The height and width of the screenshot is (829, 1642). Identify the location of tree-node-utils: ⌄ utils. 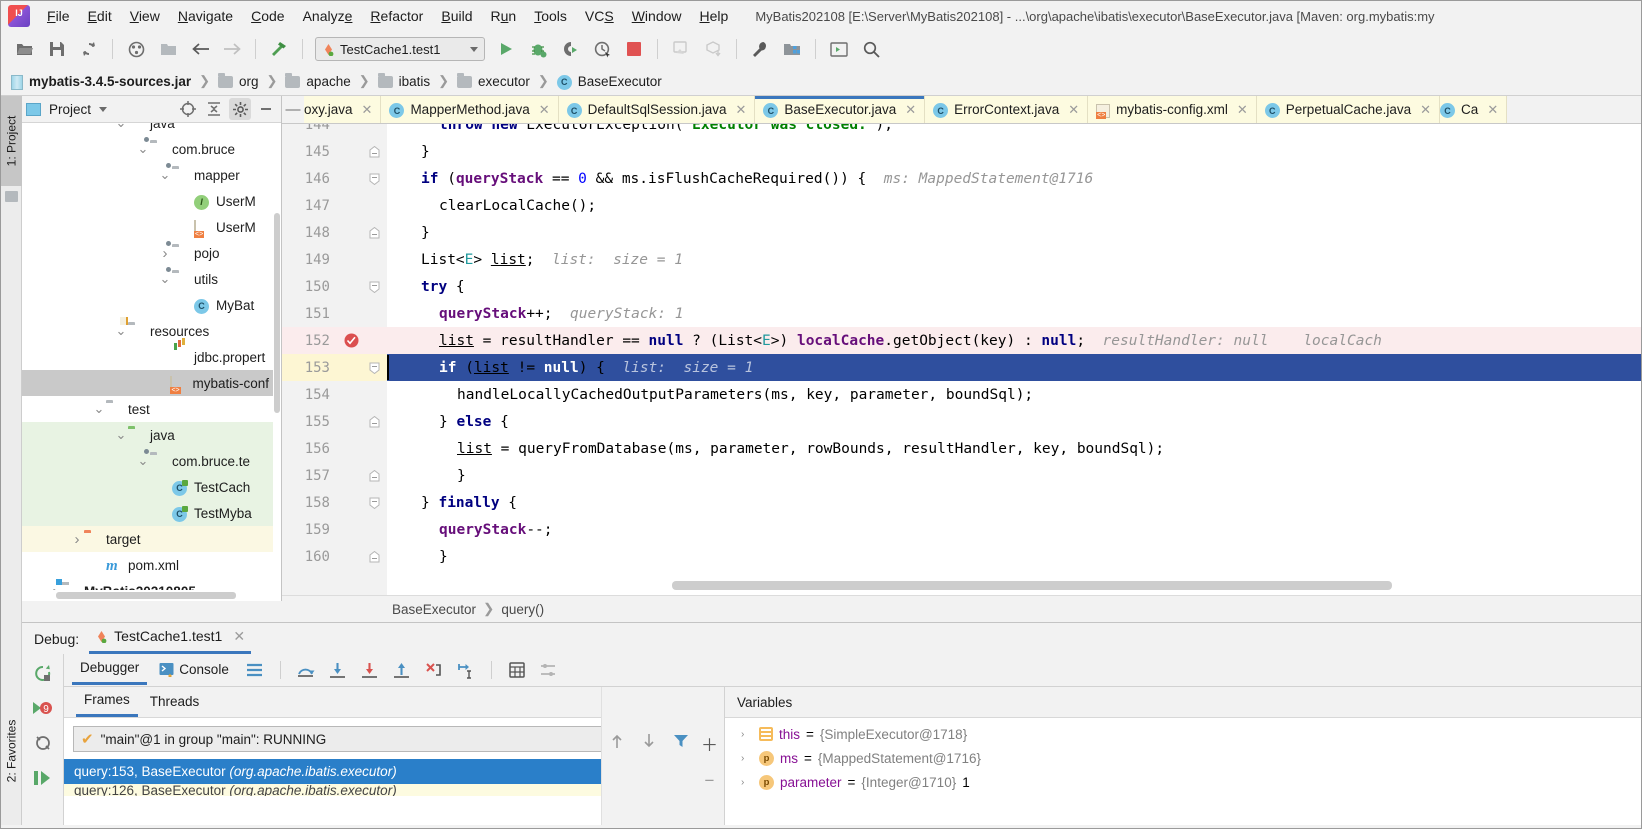
(147, 279).